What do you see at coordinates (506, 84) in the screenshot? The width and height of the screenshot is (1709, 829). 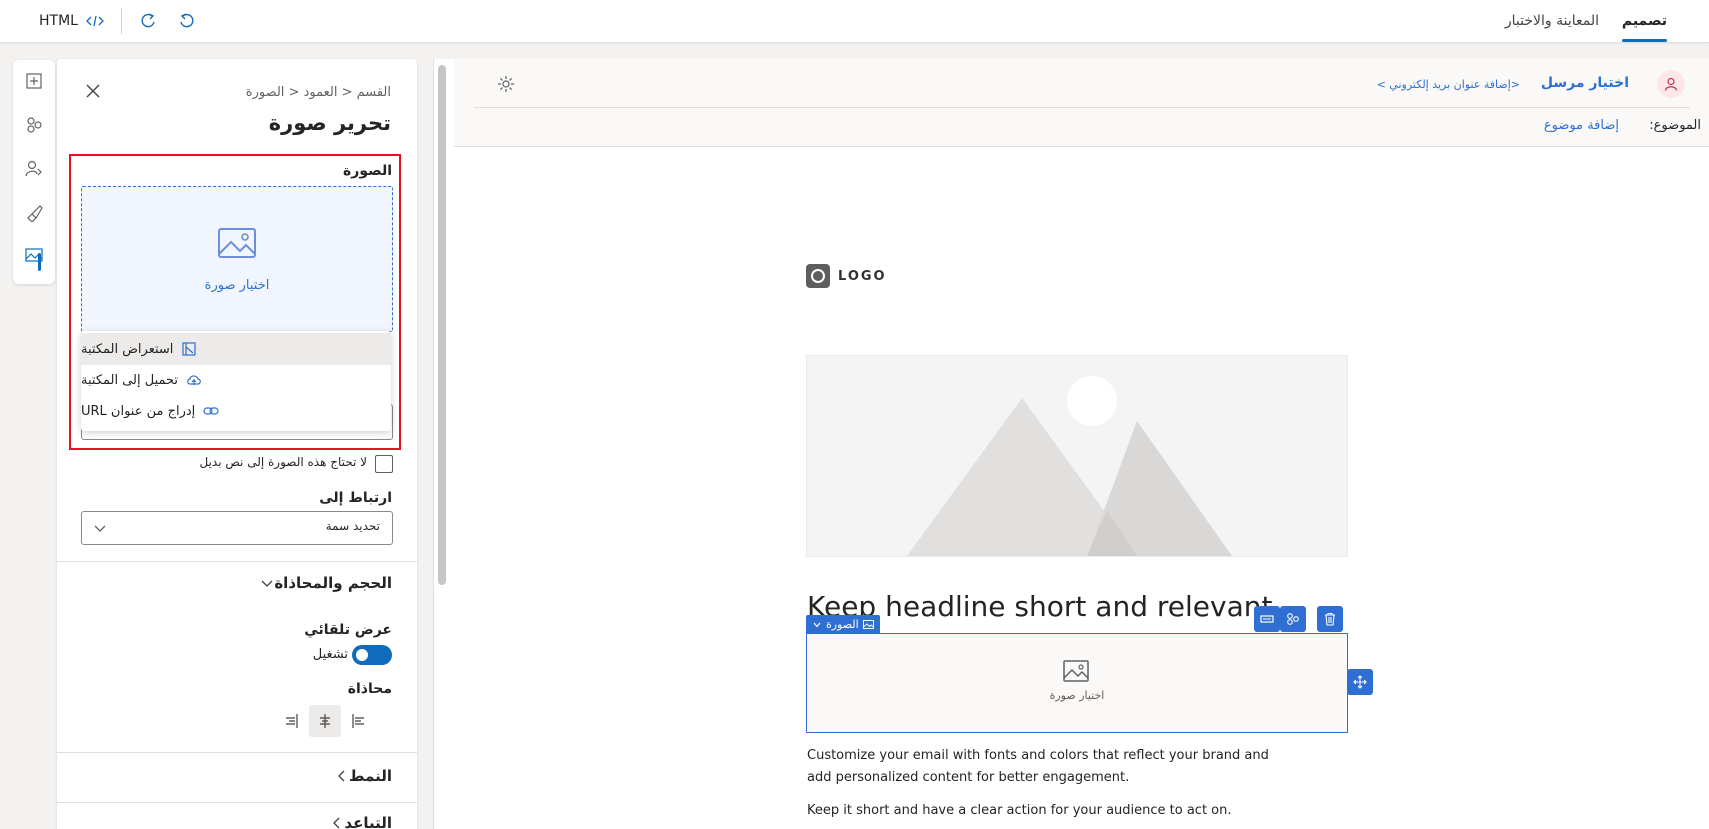 I see `gear-icon` at bounding box center [506, 84].